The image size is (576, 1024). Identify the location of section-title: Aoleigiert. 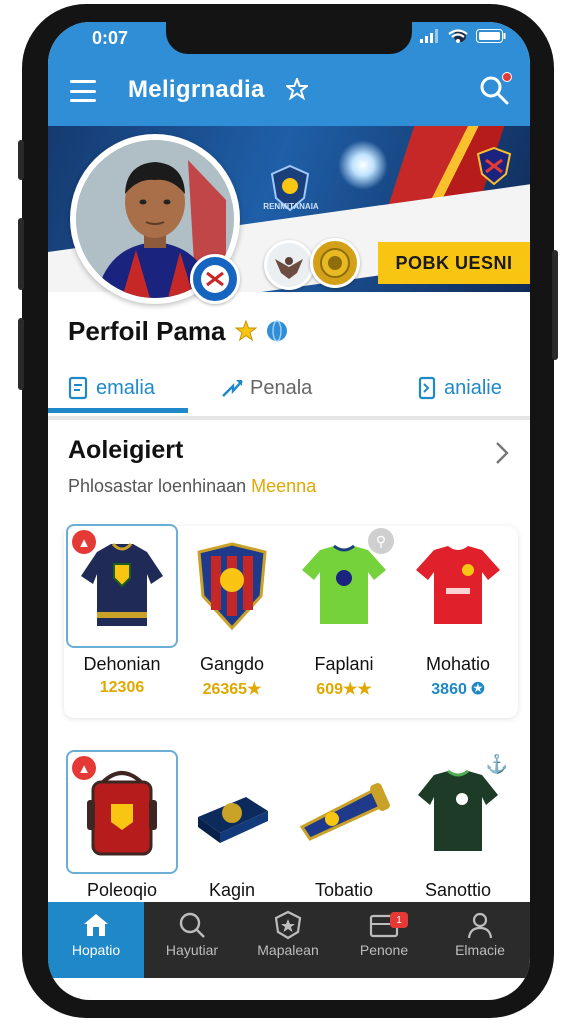
(126, 450).